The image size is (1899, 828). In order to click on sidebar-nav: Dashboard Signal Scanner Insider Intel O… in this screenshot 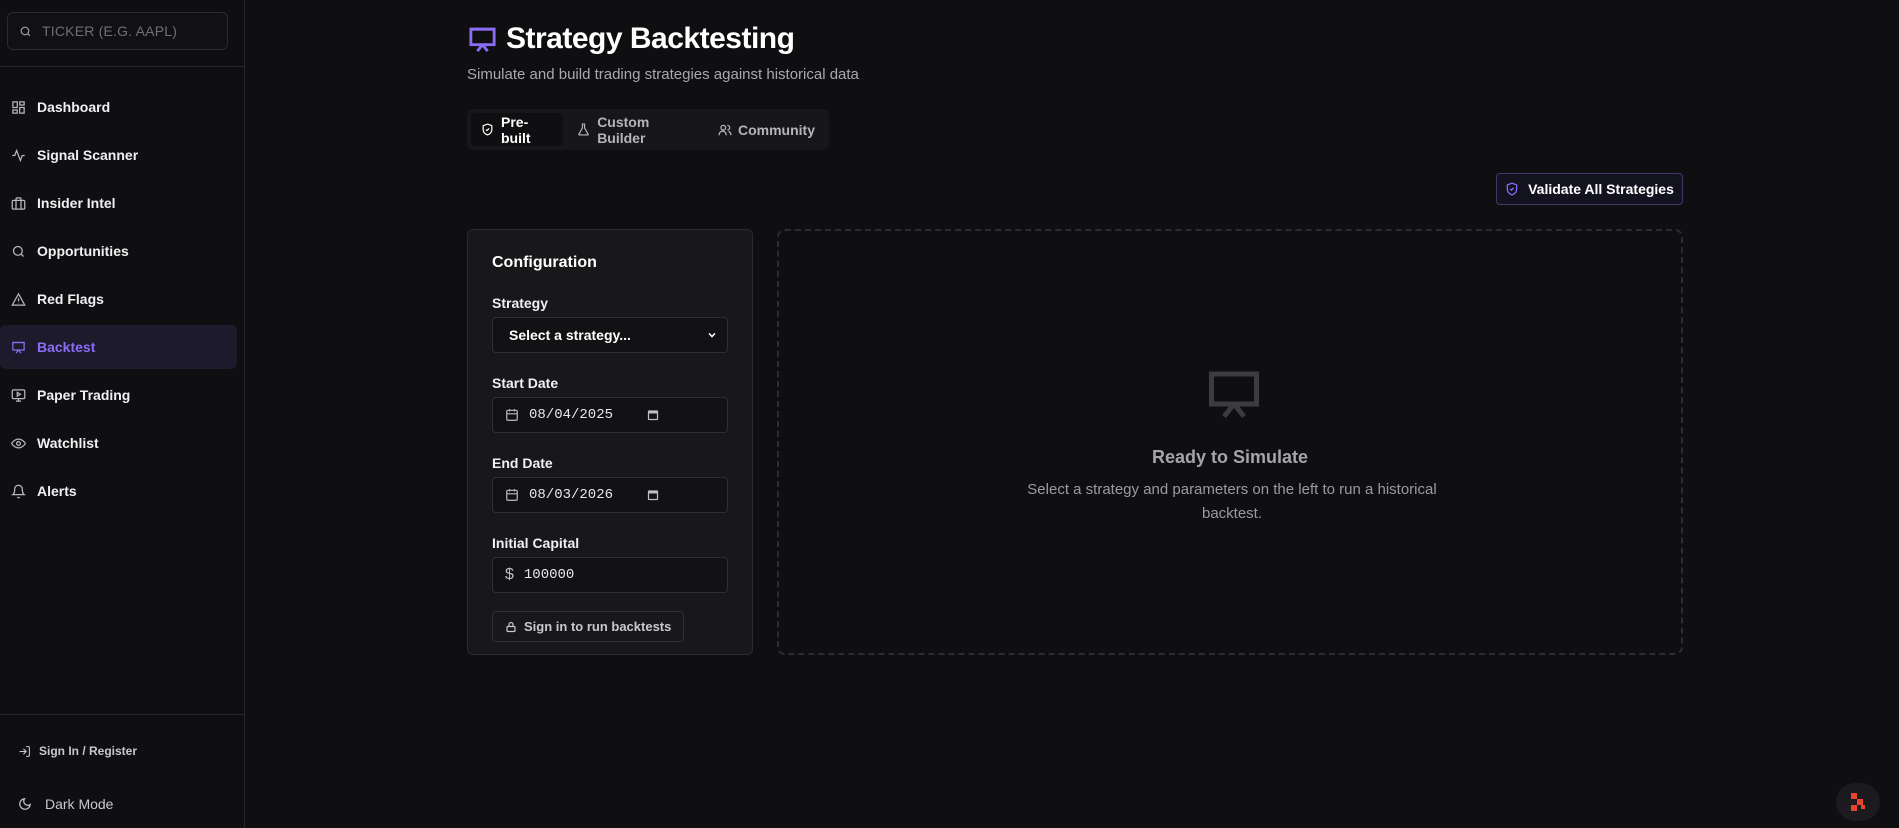, I will do `click(122, 301)`.